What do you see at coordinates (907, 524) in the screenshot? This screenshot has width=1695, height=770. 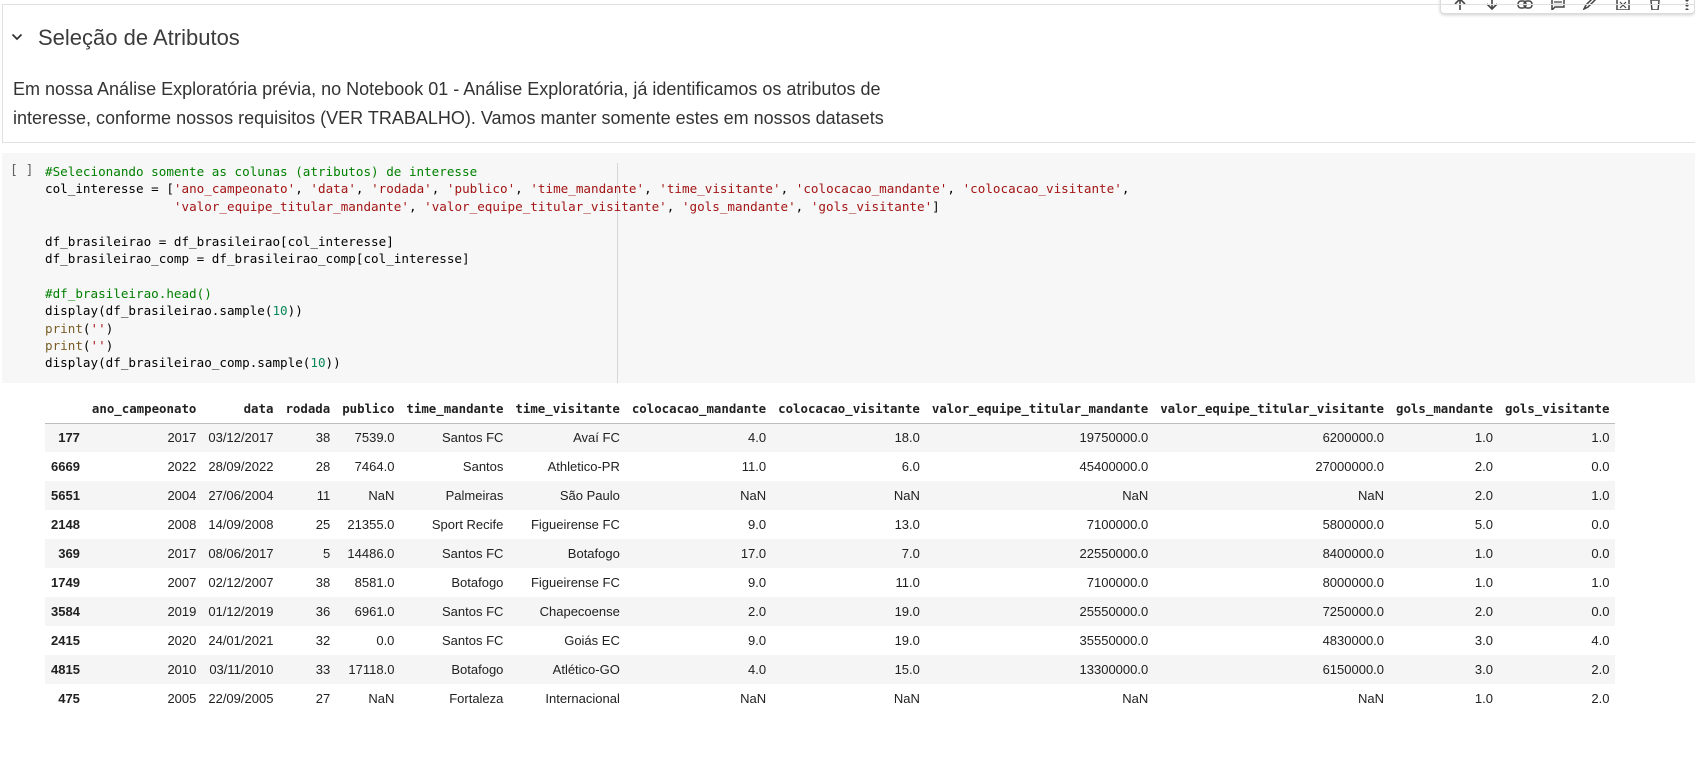 I see `table-cell: 13.0` at bounding box center [907, 524].